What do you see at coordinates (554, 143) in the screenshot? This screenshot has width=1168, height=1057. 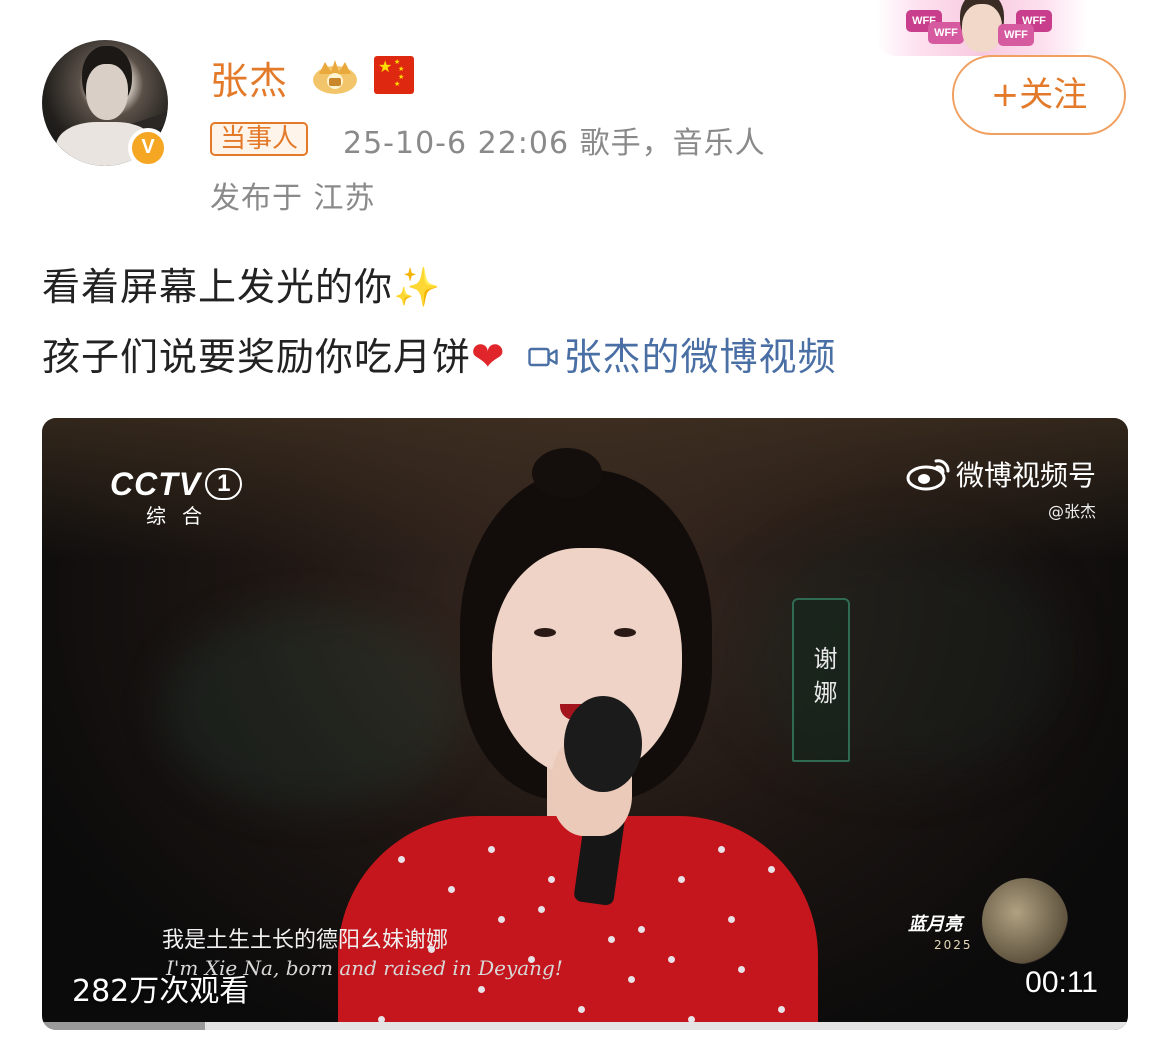 I see `post-meta: 25-10-6 22:06 歌手，音乐人` at bounding box center [554, 143].